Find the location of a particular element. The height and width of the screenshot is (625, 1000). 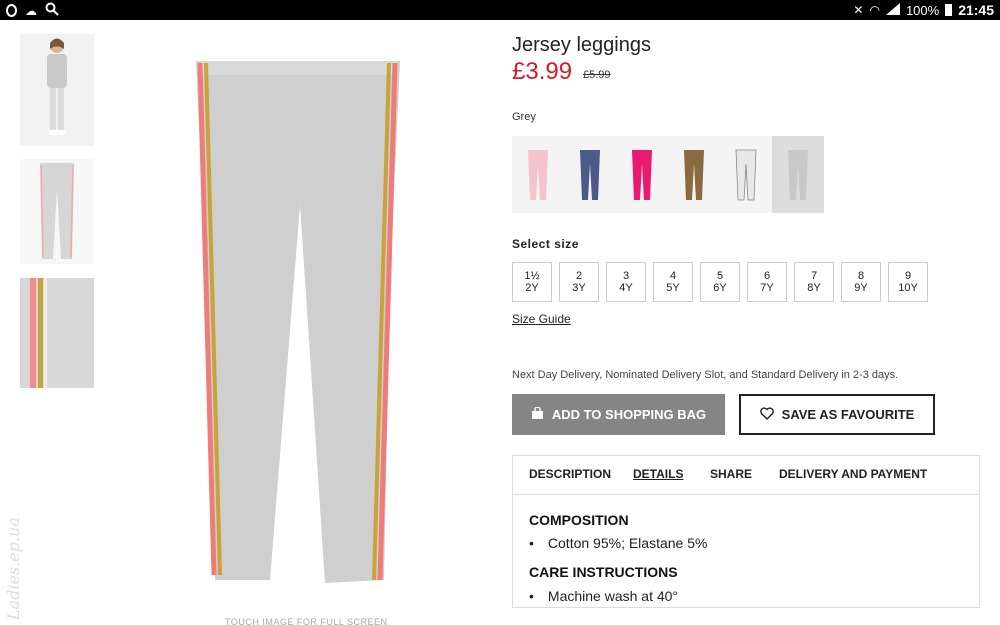

size-guide-link: Size Guide is located at coordinates (541, 319).